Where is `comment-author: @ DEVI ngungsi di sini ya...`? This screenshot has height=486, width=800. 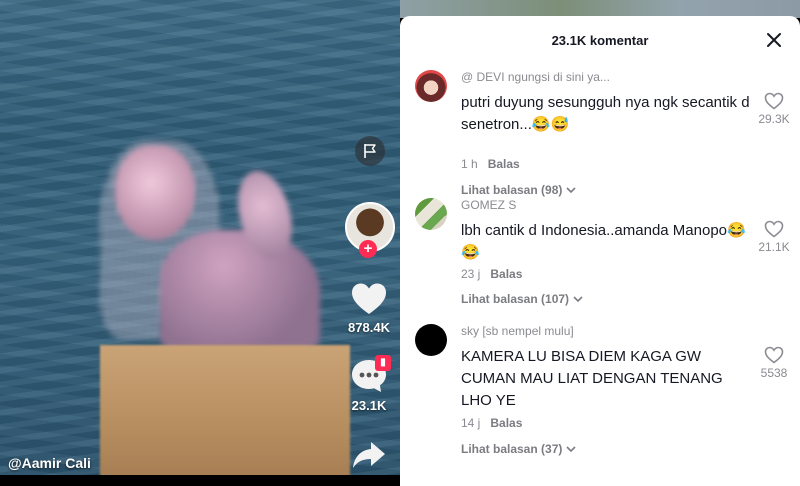 comment-author: @ DEVI ngungsi di sini ya... is located at coordinates (535, 77).